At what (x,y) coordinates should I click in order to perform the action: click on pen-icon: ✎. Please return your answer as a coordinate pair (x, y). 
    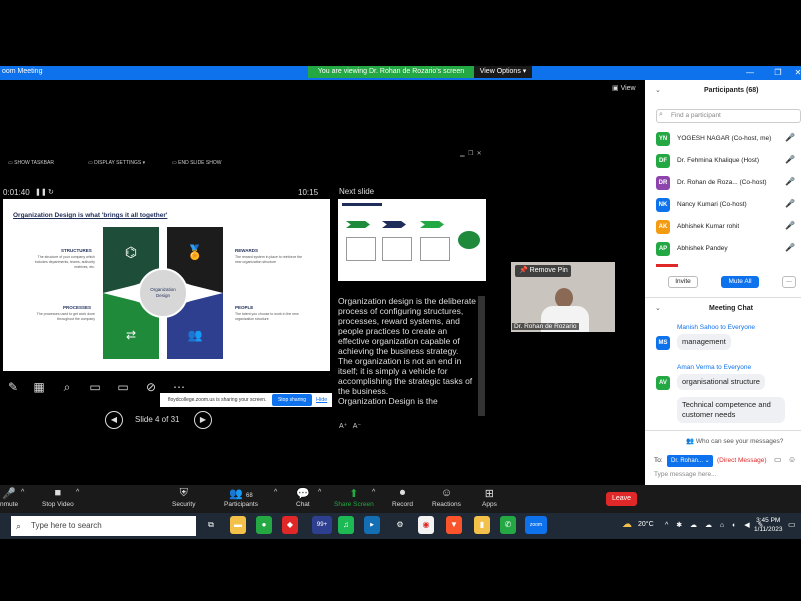
    Looking at the image, I should click on (13, 389).